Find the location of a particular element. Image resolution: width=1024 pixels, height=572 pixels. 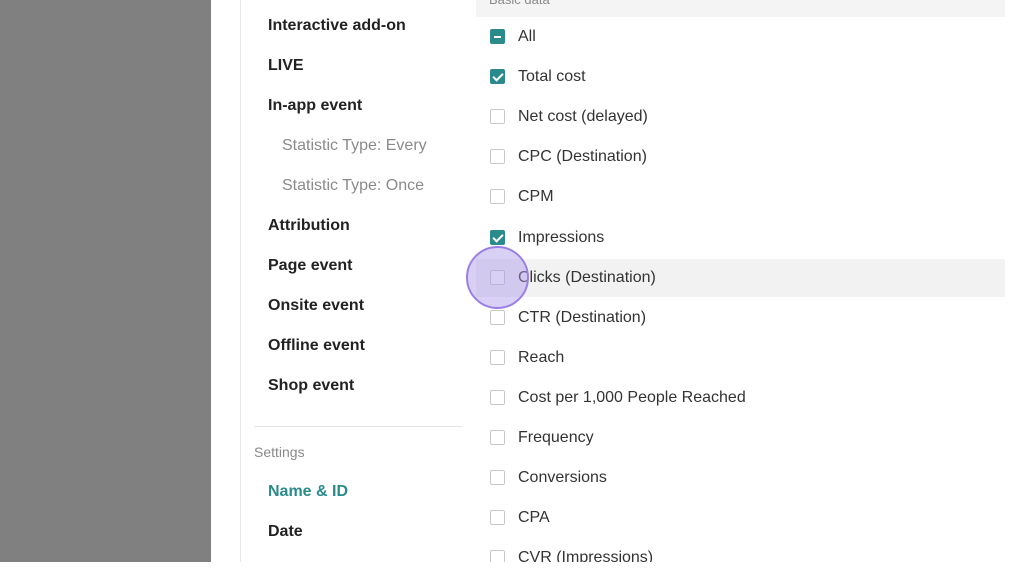

metric-label: Reach is located at coordinates (541, 358).